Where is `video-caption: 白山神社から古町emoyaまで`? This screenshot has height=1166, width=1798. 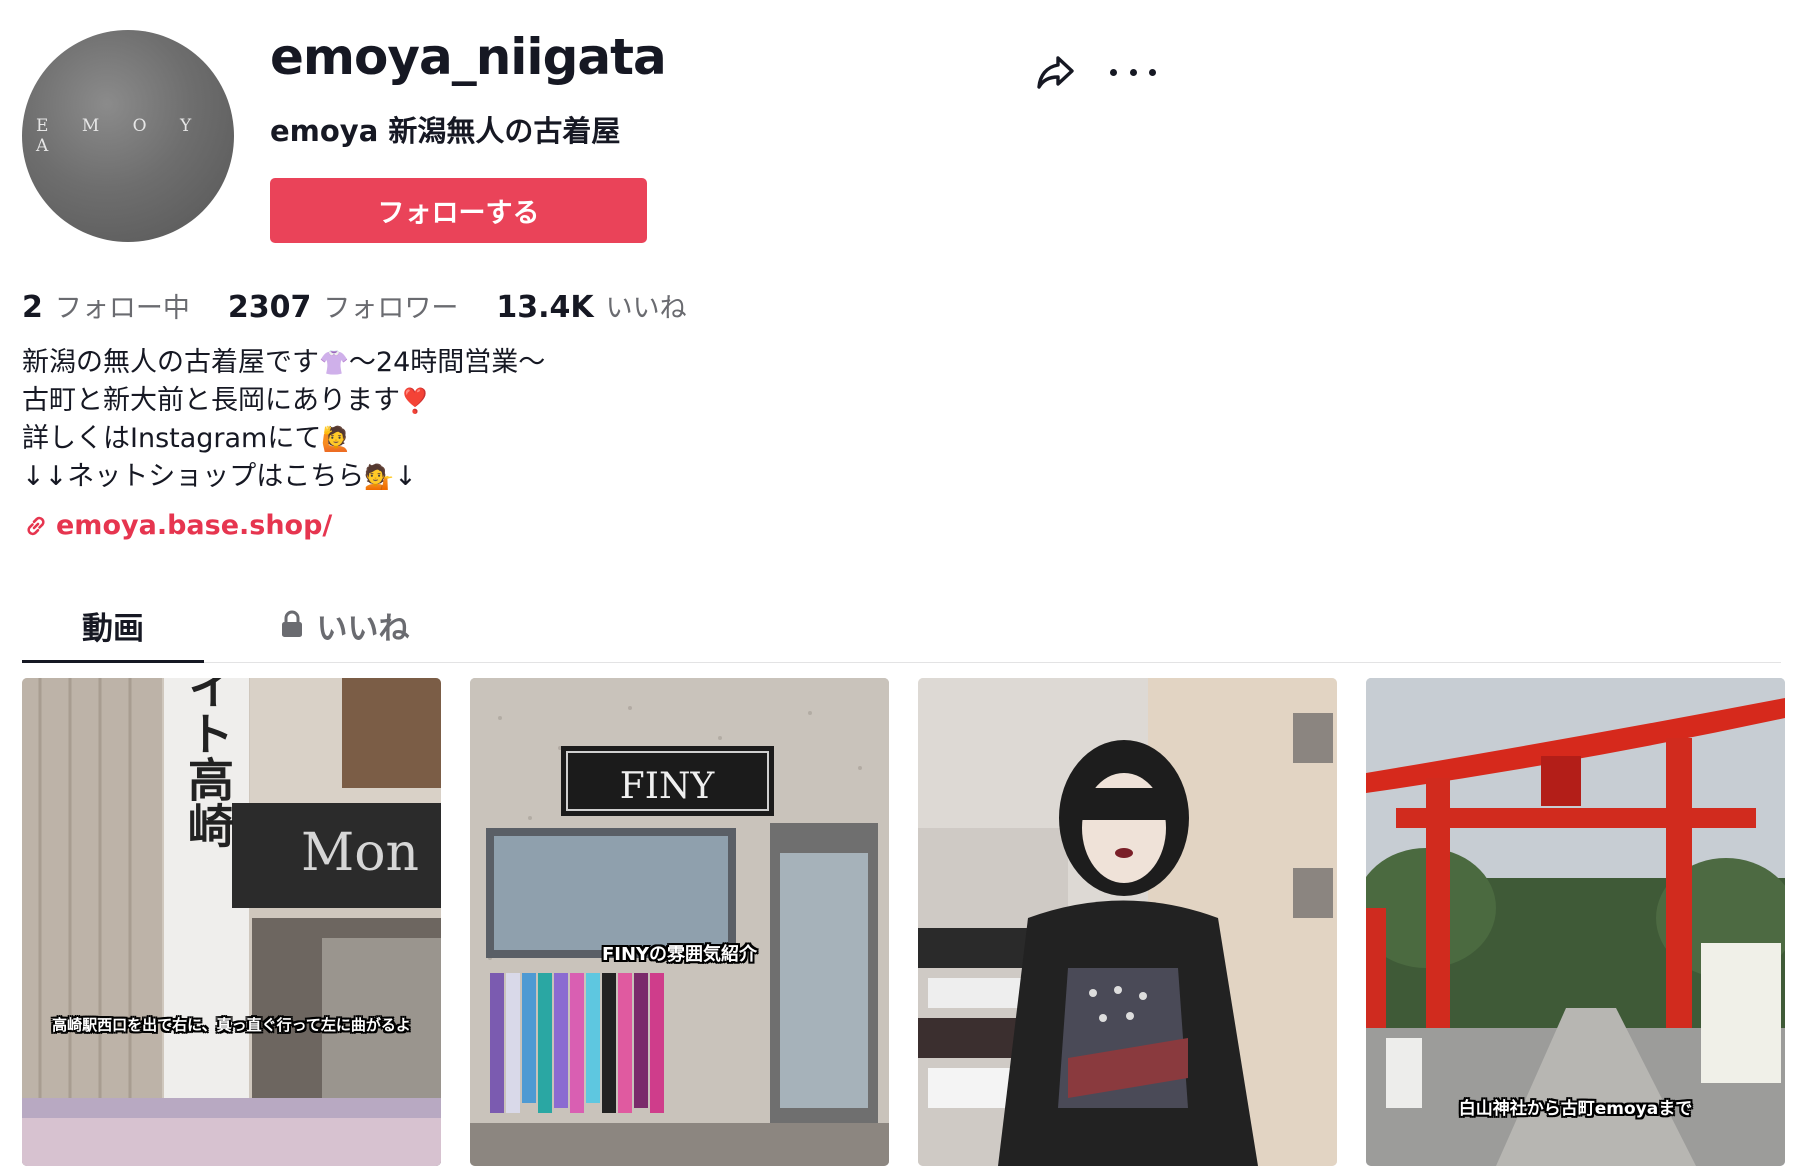 video-caption: 白山神社から古町emoyaまで is located at coordinates (1575, 1109).